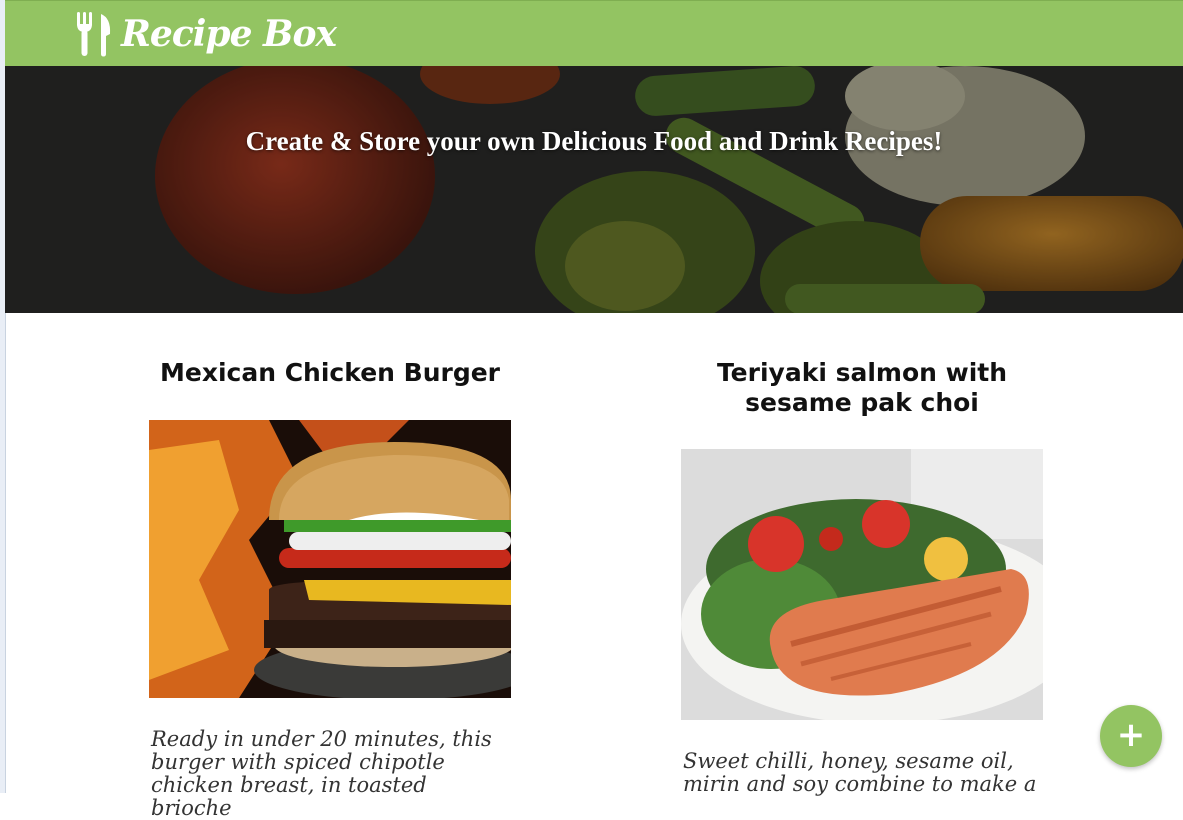 Image resolution: width=1183 pixels, height=820 pixels. I want to click on navbar: Recipe Box, so click(594, 33).